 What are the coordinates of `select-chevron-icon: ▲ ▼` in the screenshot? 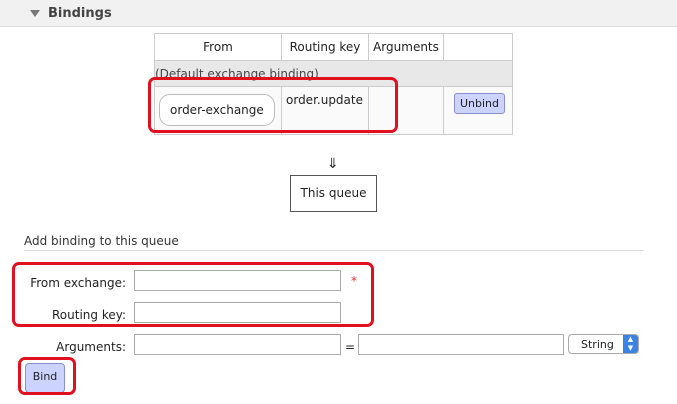 It's located at (630, 344).